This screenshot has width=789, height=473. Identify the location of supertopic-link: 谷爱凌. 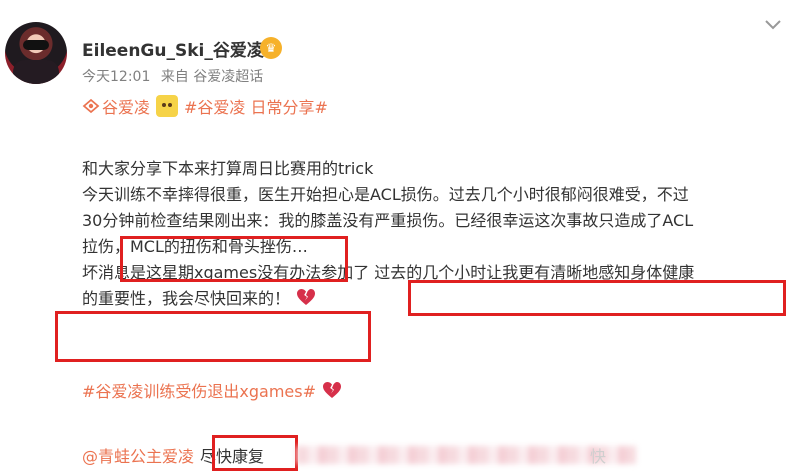
(126, 106).